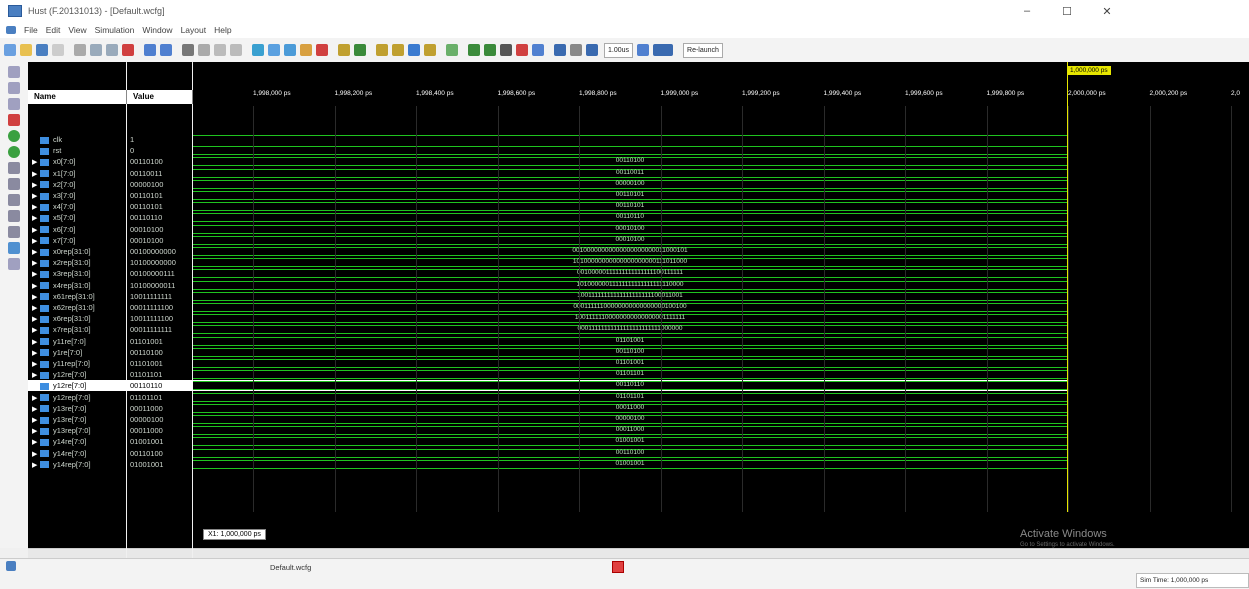 The image size is (1249, 589). Describe the element at coordinates (1027, 11) in the screenshot. I see `minimize-button: –` at that location.